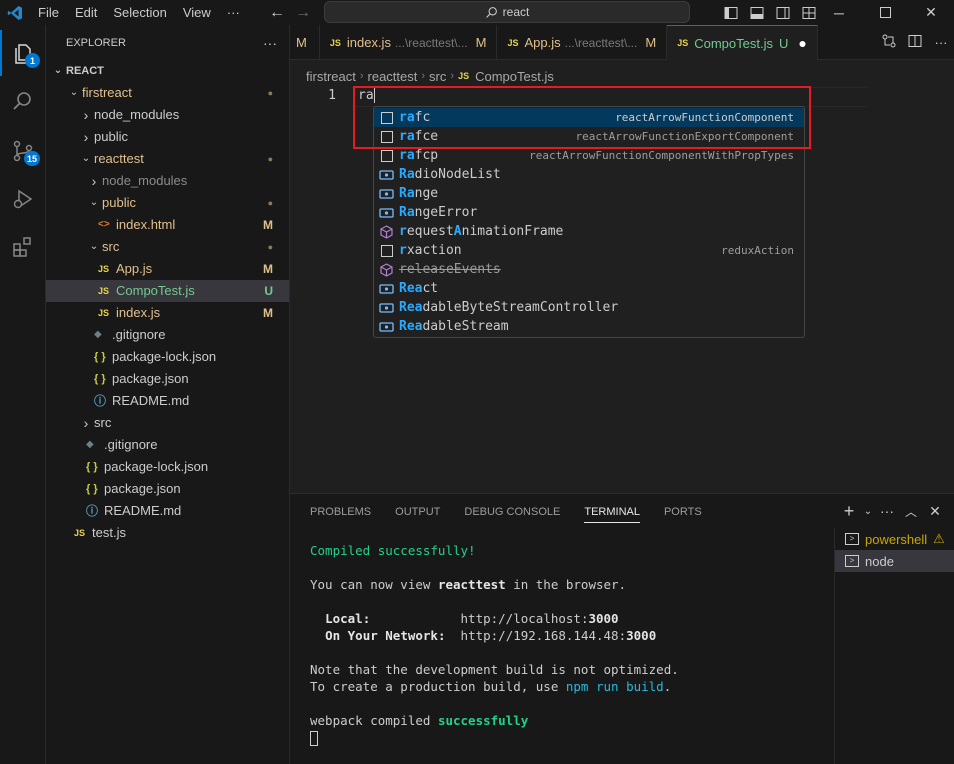 The image size is (954, 764). Describe the element at coordinates (167, 533) in the screenshot. I see `tree-item: JS test.js` at that location.